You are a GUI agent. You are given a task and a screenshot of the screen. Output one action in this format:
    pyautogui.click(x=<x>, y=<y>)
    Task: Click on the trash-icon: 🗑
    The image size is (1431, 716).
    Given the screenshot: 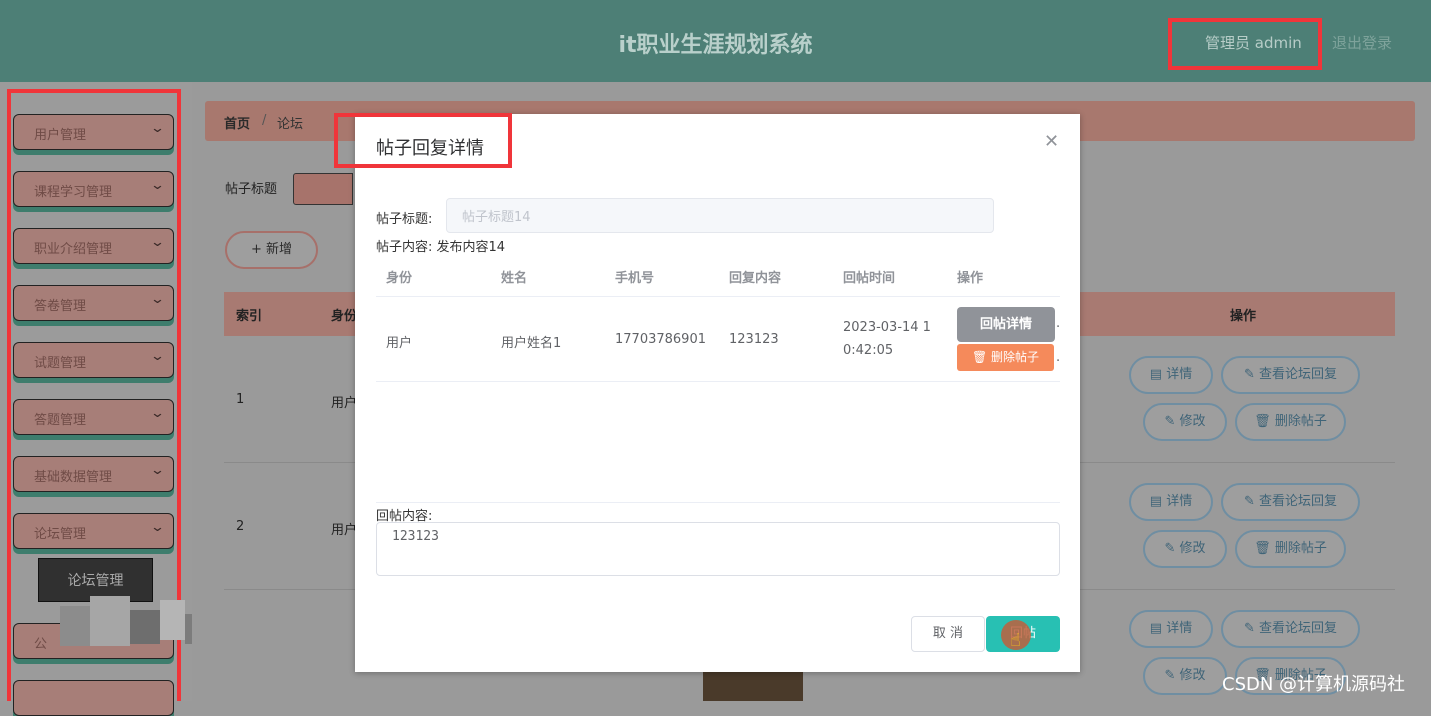 What is the action you would take?
    pyautogui.click(x=979, y=357)
    